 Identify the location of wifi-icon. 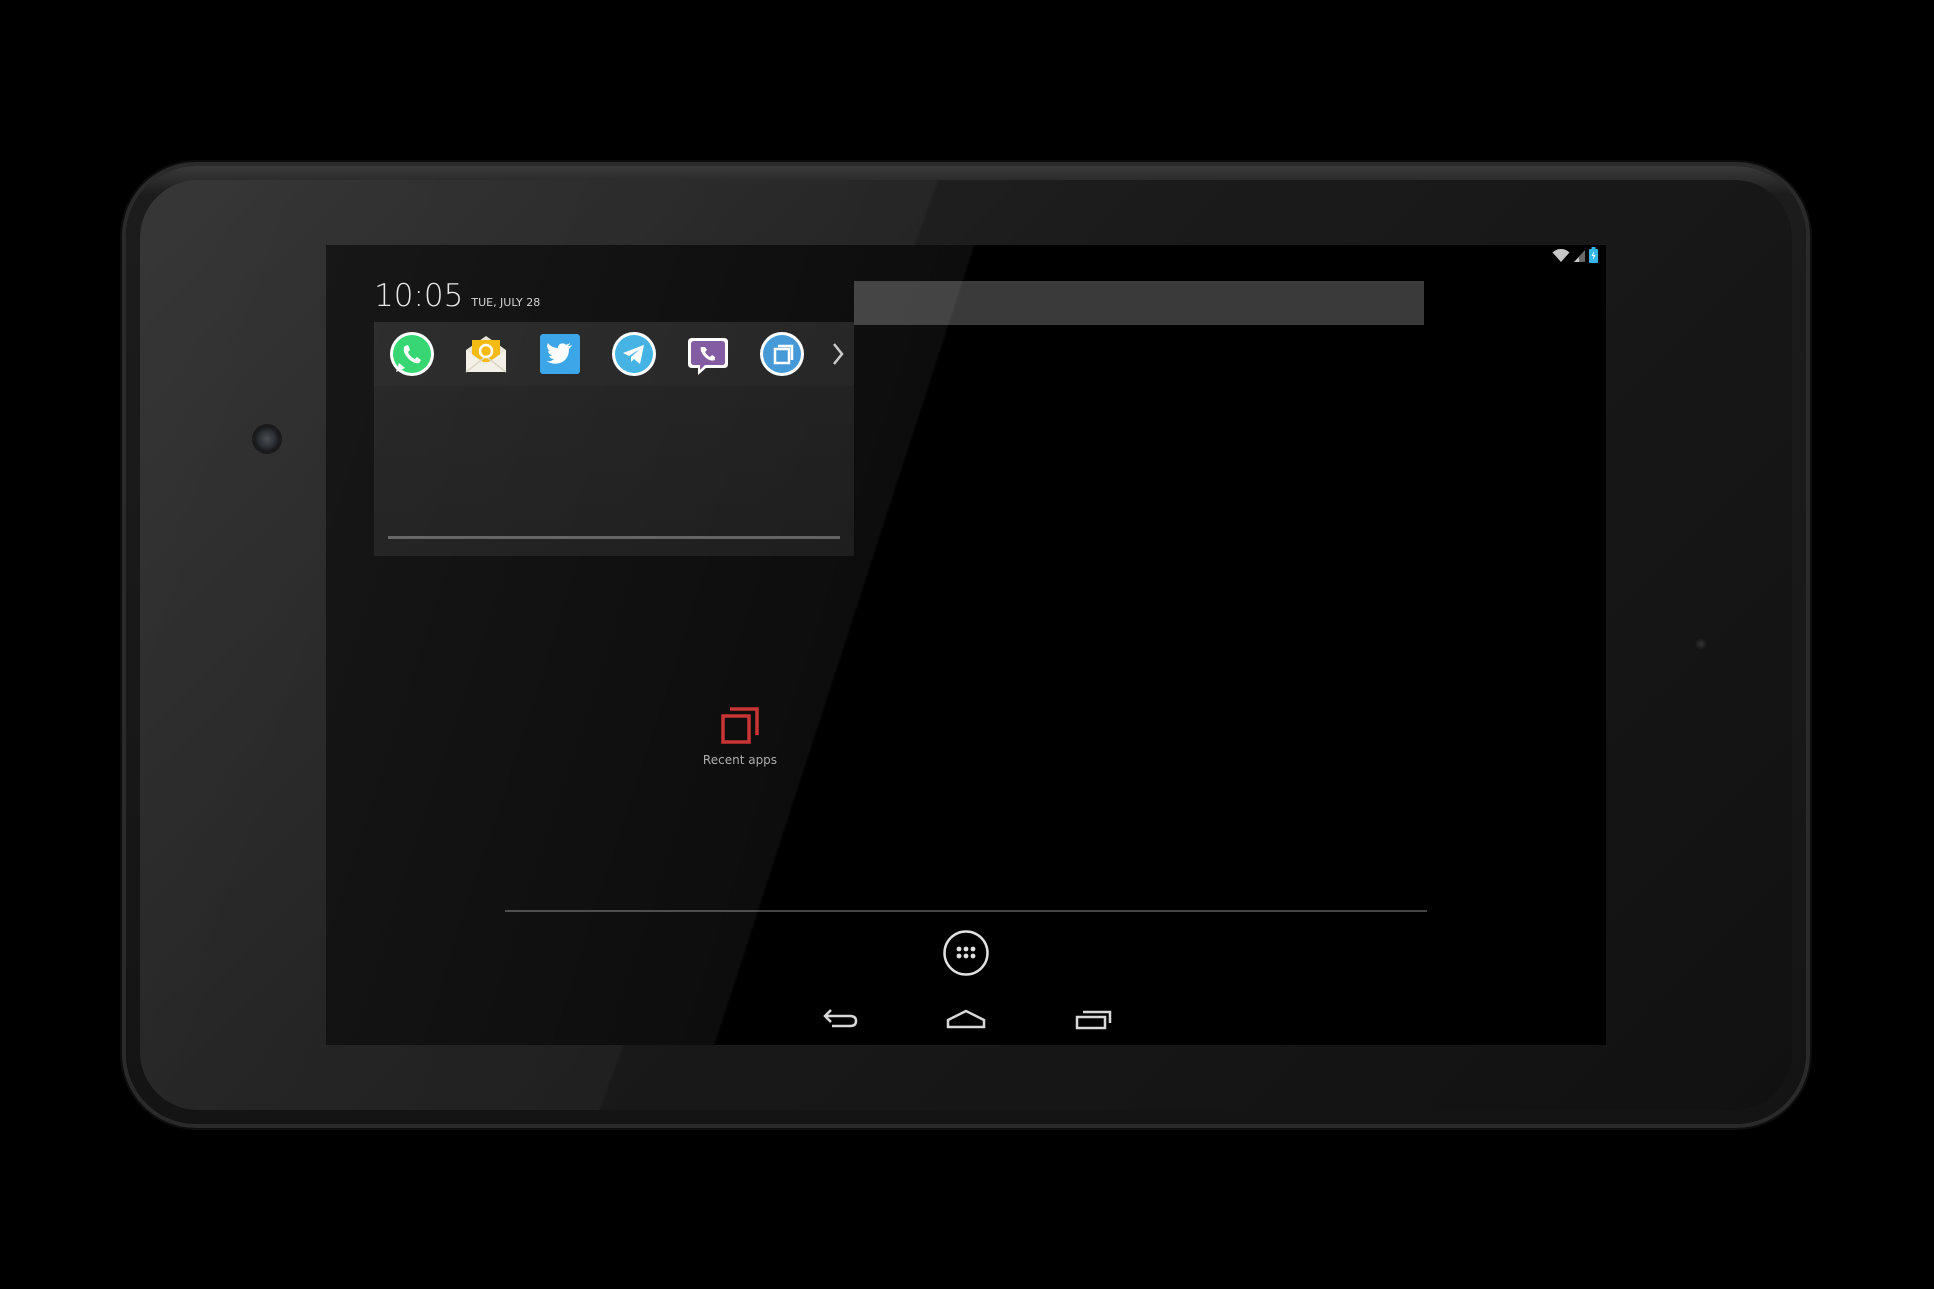
(1561, 257).